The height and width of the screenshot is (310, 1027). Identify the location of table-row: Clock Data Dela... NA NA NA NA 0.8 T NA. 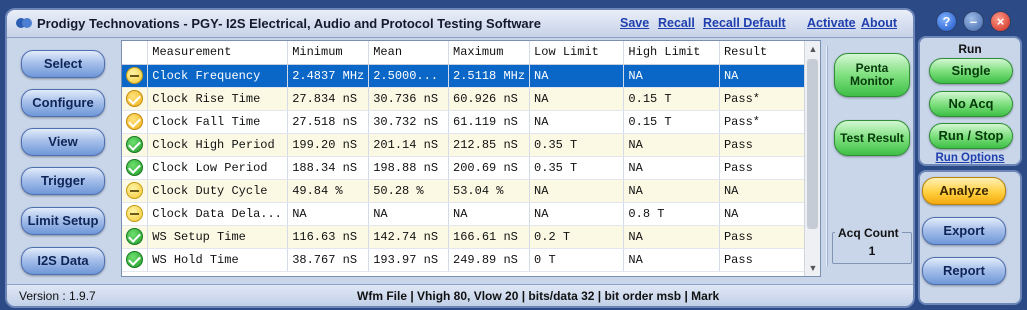
(464, 214).